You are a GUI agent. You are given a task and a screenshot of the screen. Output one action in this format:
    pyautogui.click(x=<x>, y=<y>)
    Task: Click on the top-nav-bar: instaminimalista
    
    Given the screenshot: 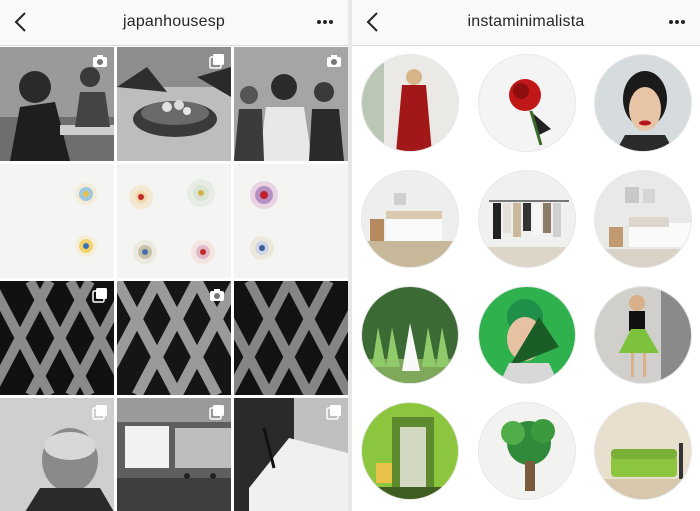 What is the action you would take?
    pyautogui.click(x=526, y=23)
    